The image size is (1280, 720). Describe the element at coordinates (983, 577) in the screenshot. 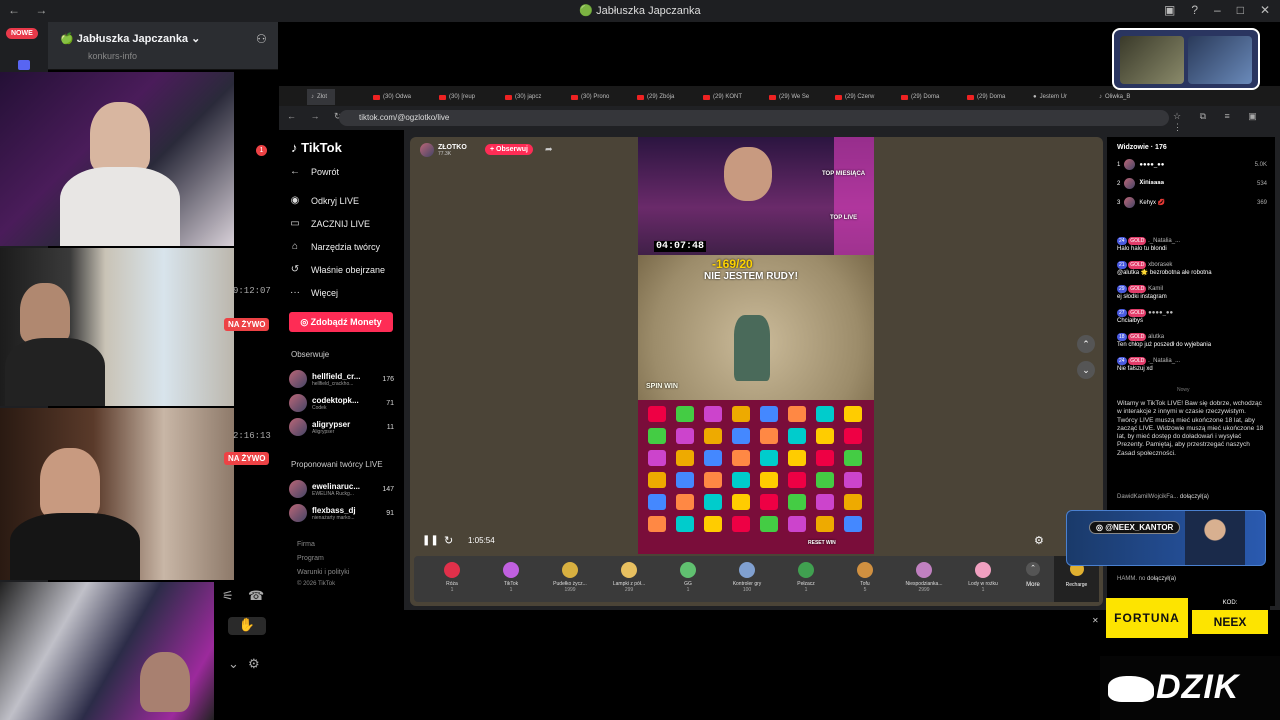

I see `gift-item: Lody w rożku 1` at that location.